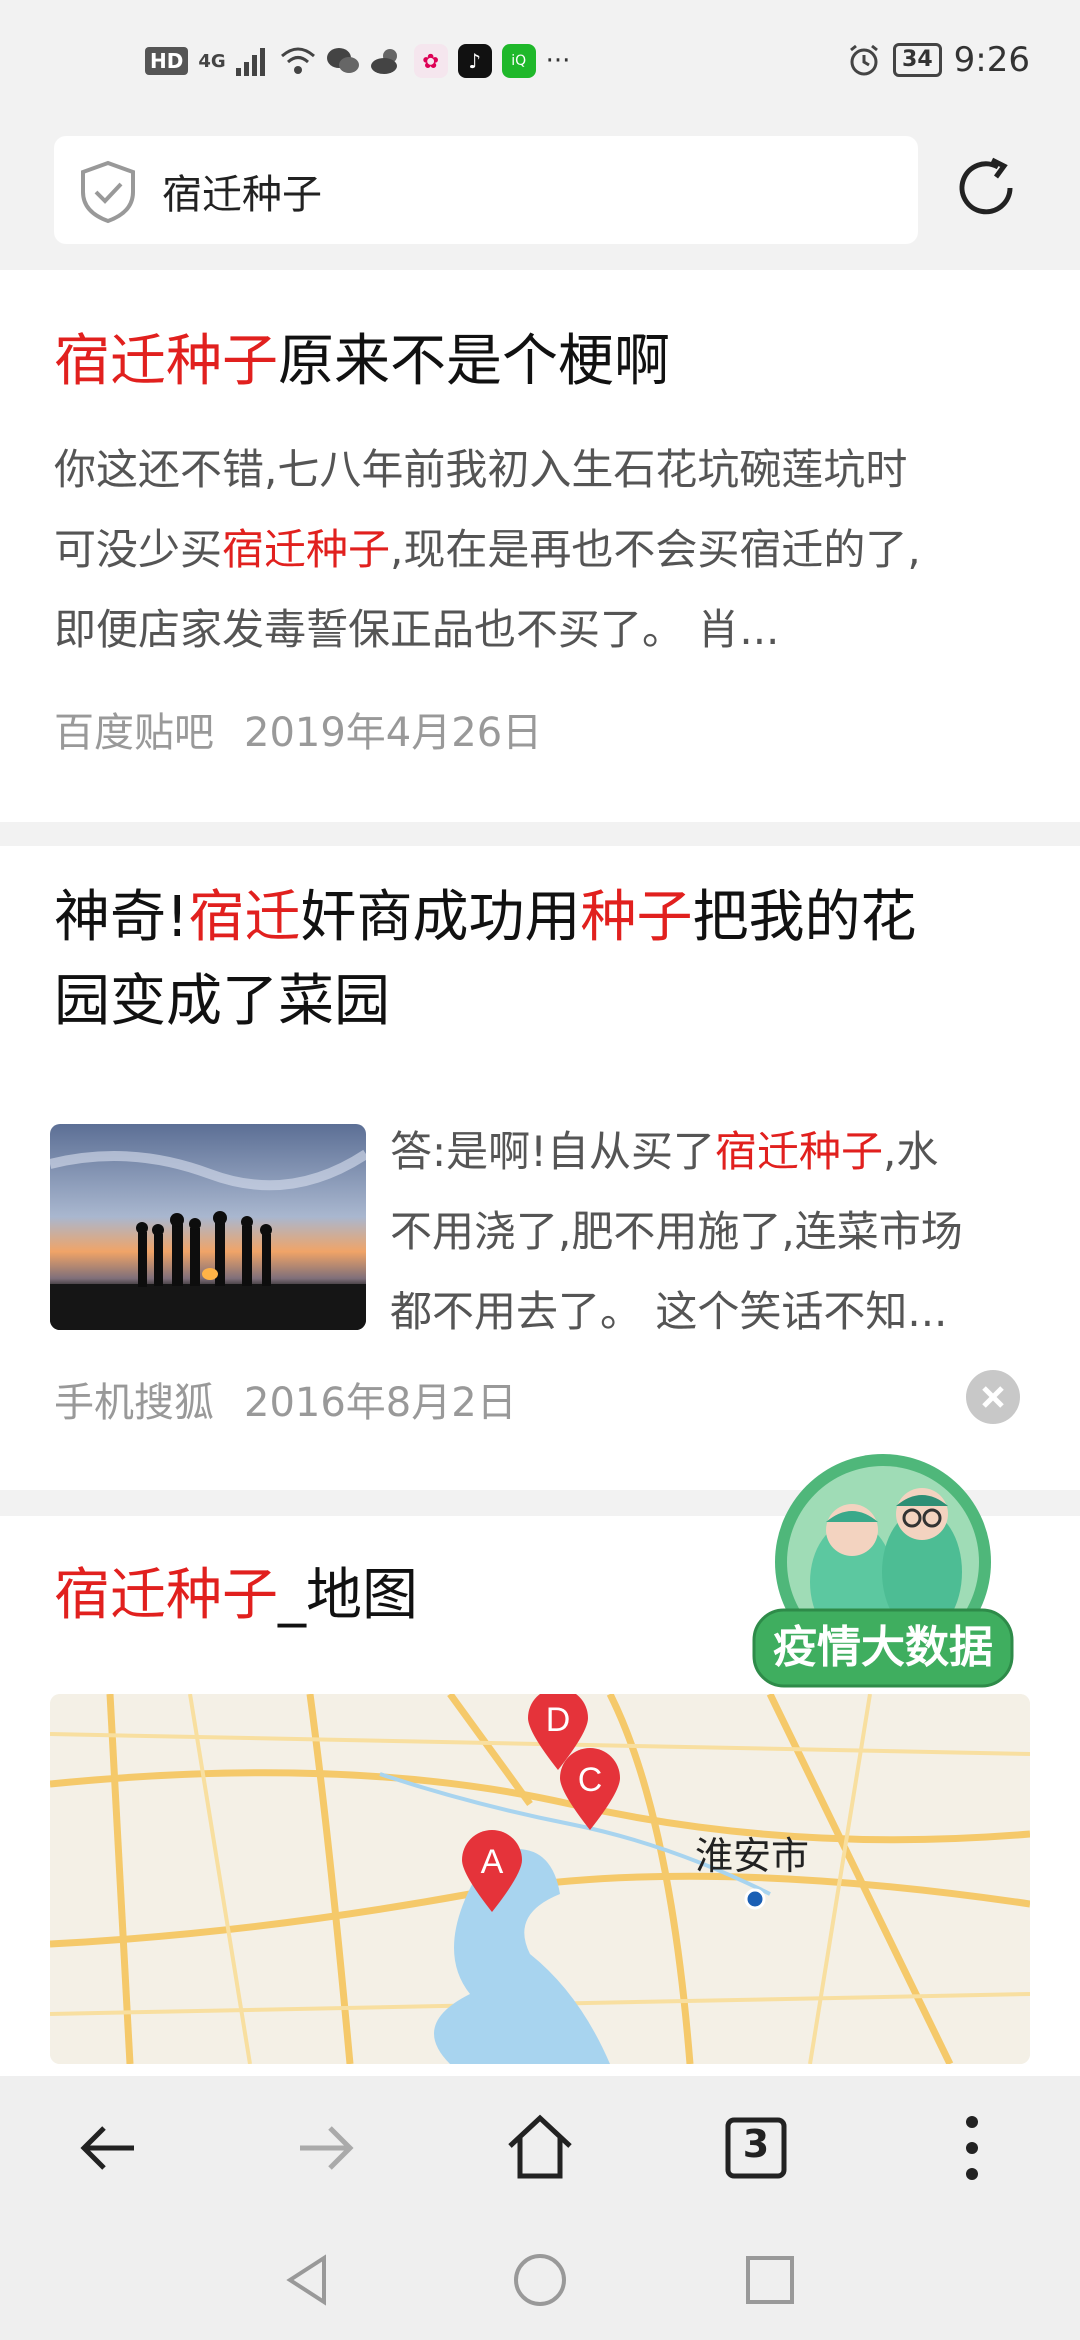  What do you see at coordinates (108, 192) in the screenshot?
I see `shield-icon` at bounding box center [108, 192].